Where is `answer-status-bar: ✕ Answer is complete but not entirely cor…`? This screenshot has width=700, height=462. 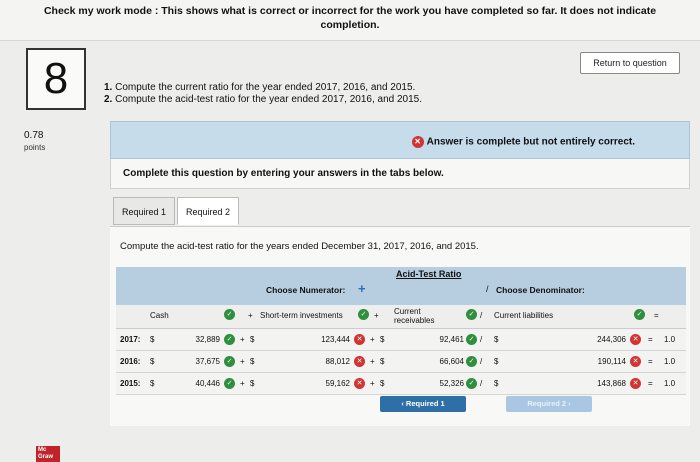 answer-status-bar: ✕ Answer is complete but not entirely cor… is located at coordinates (400, 140).